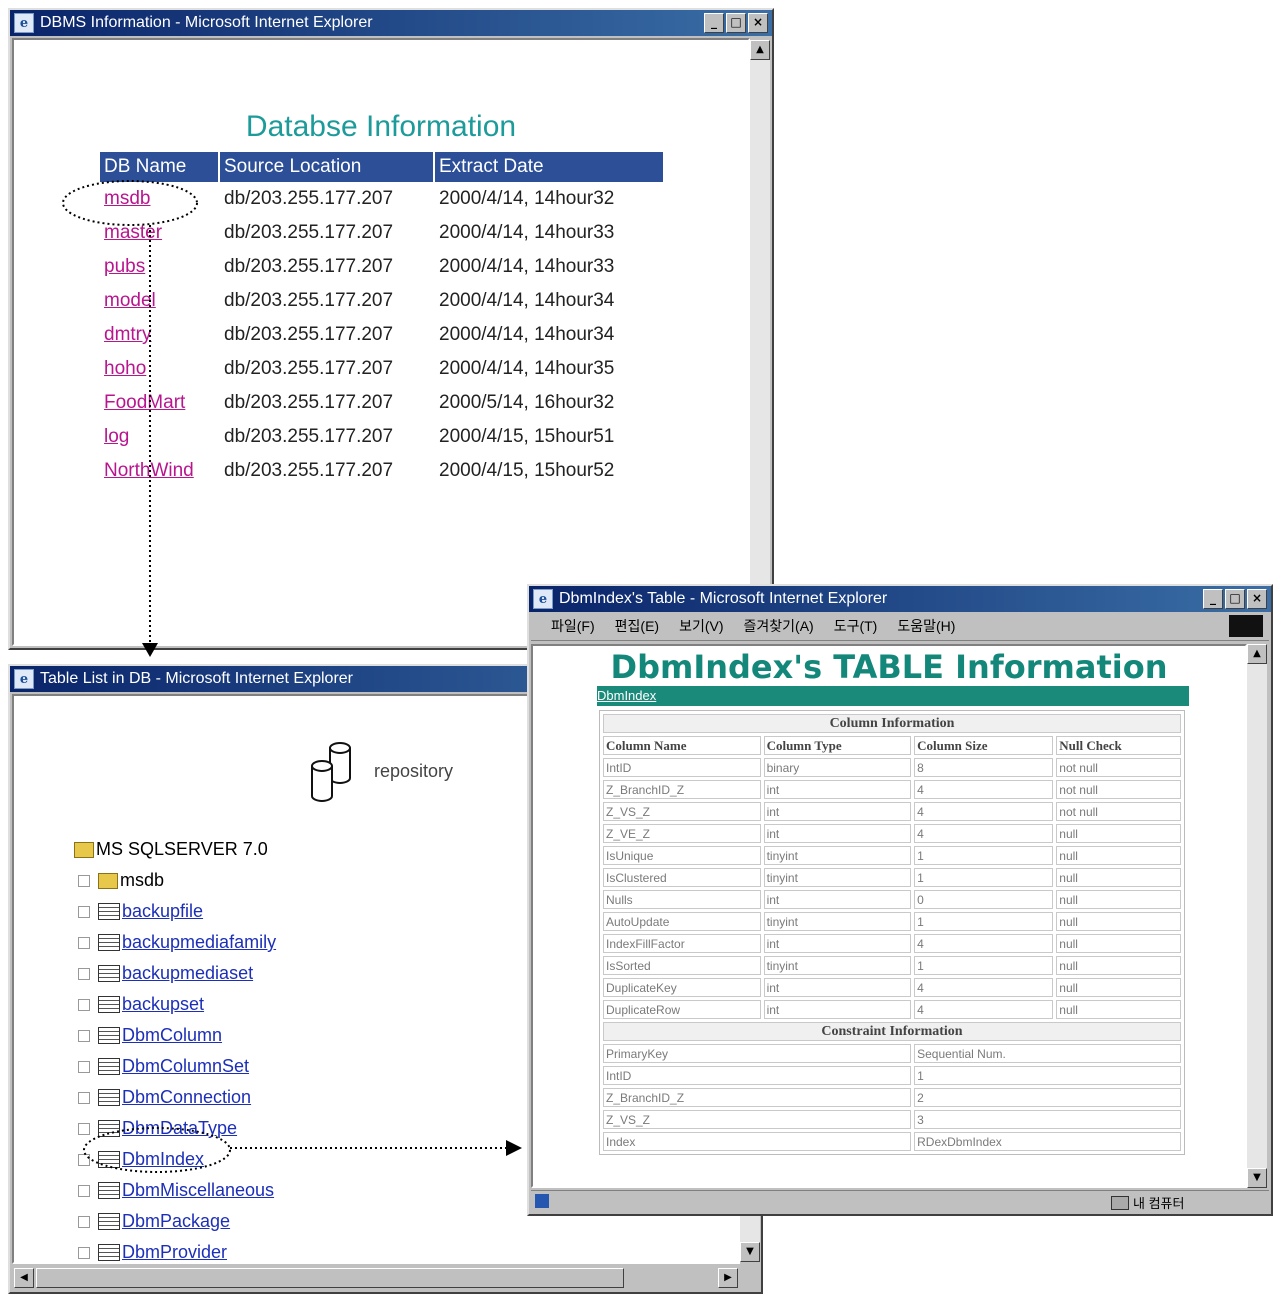 The height and width of the screenshot is (1295, 1273). I want to click on dbmindex-callout-ellipse, so click(157, 1150).